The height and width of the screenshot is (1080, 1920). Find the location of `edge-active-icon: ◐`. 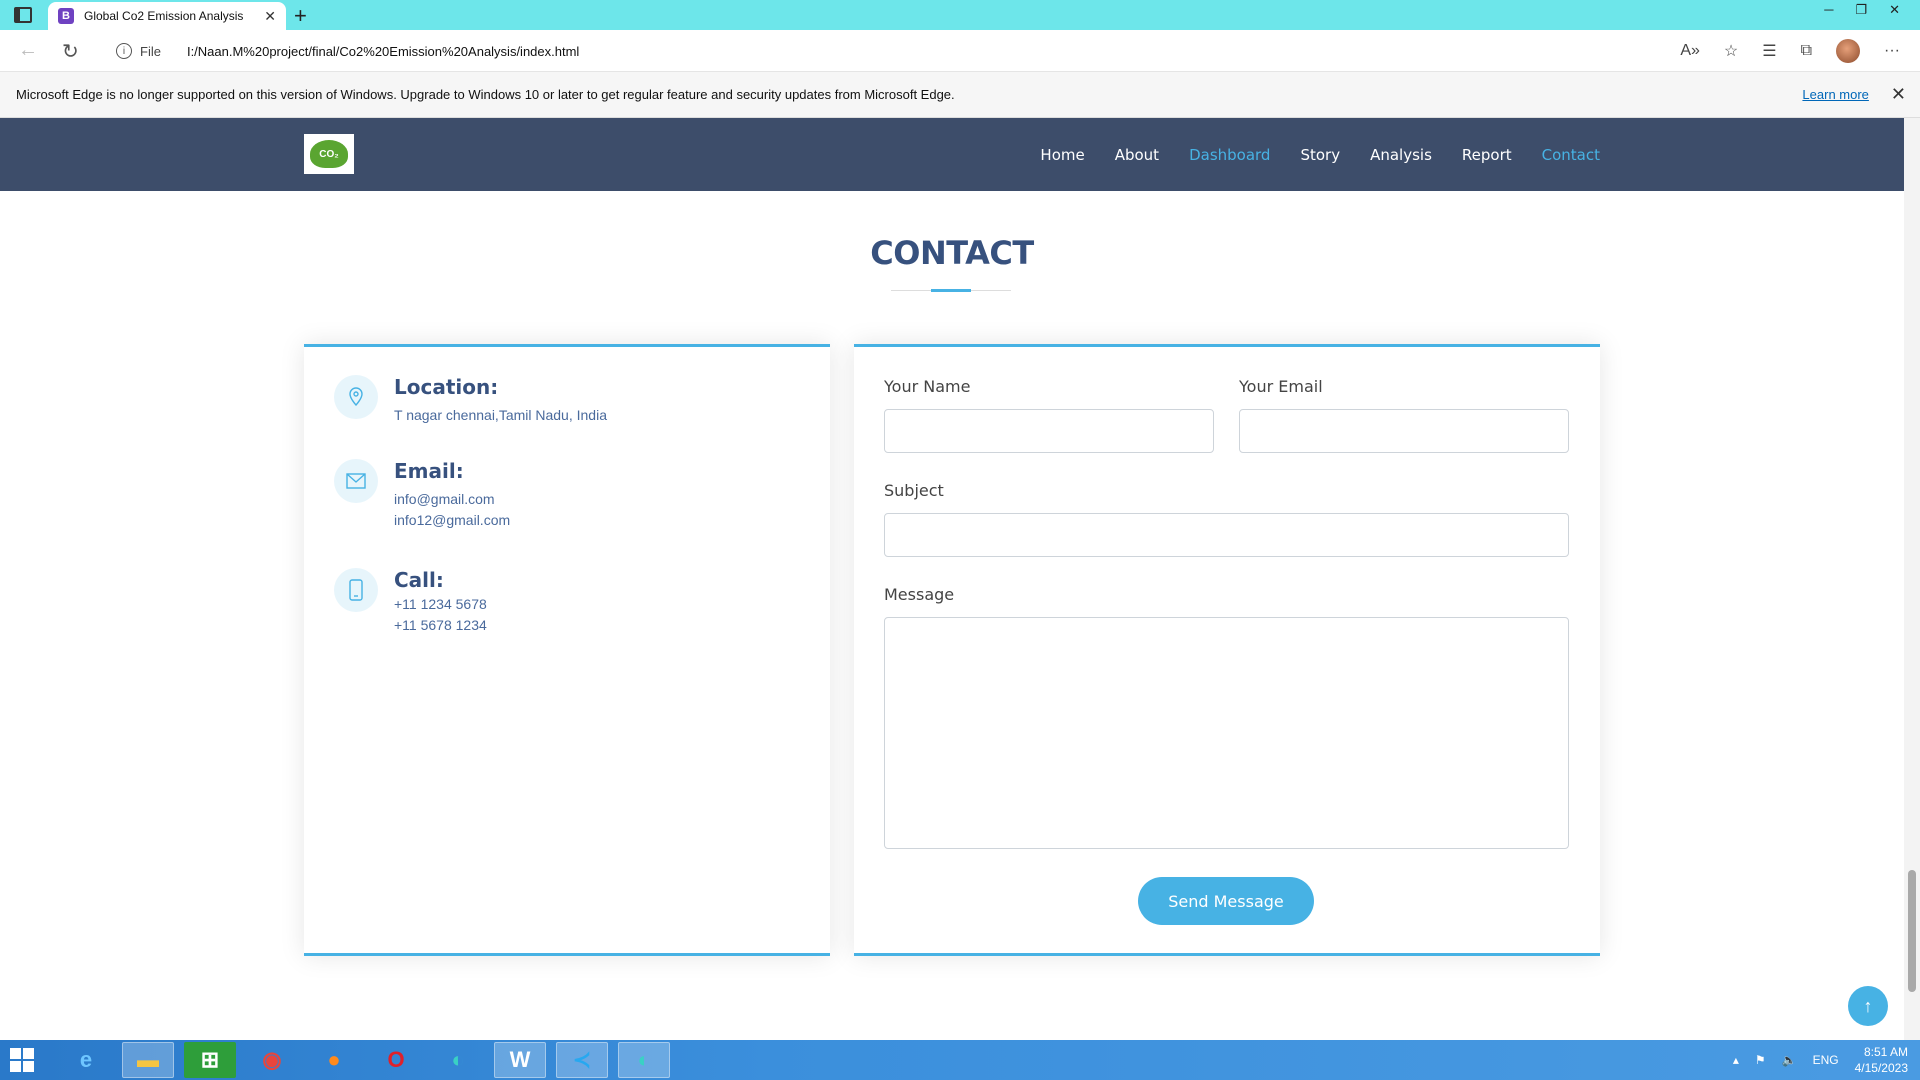

edge-active-icon: ◐ is located at coordinates (644, 1060).